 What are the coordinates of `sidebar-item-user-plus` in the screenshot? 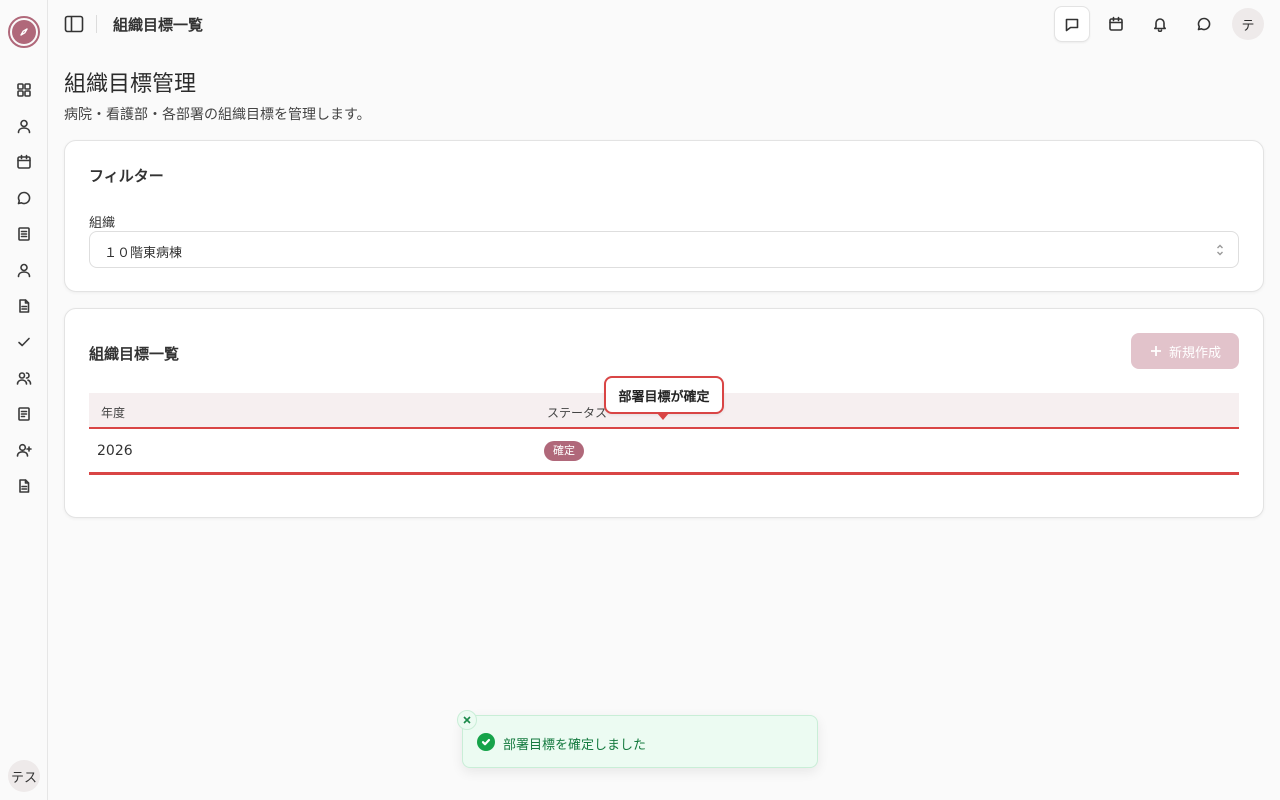 It's located at (24, 450).